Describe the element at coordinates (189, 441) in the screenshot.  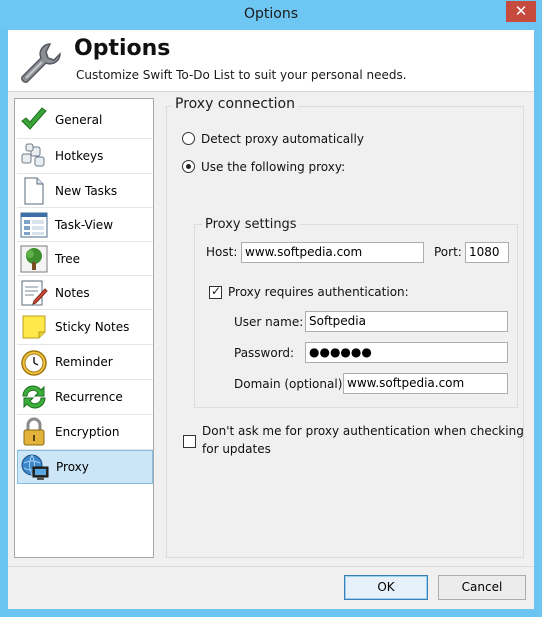
I see `dont-ask-auth-checkbox` at that location.